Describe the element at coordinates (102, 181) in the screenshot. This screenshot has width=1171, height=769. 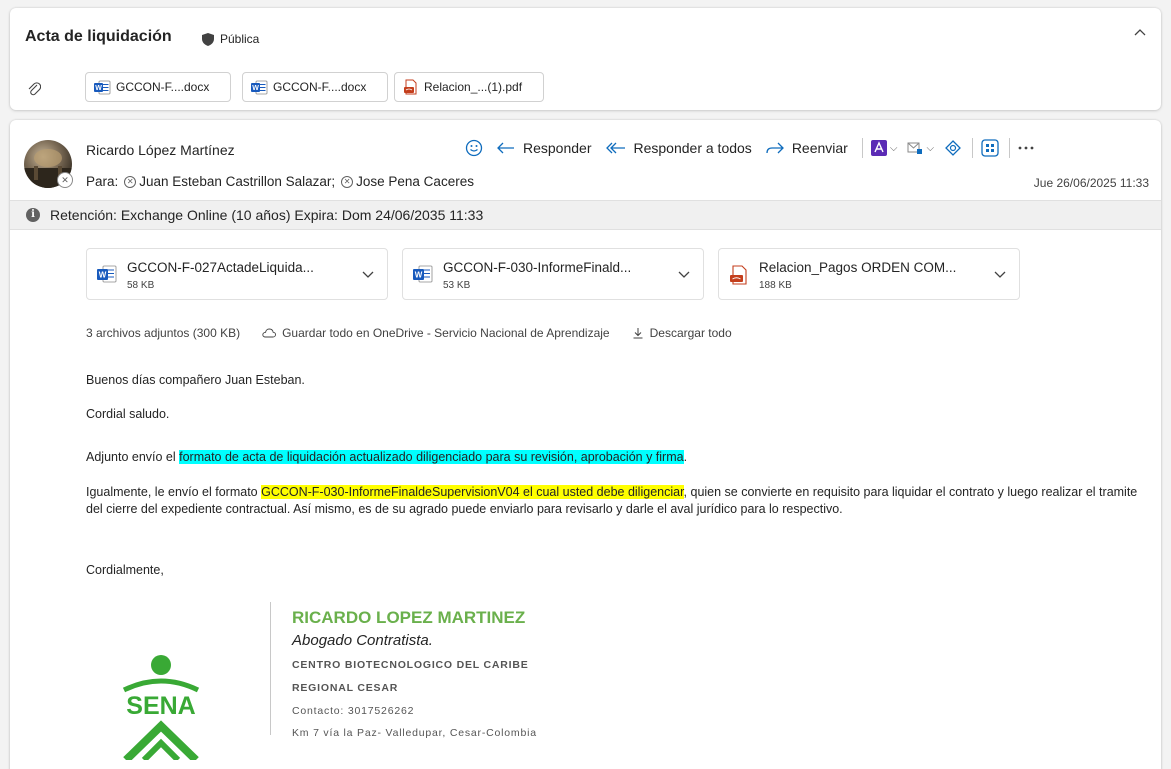
I see `to-label: Para:` at that location.